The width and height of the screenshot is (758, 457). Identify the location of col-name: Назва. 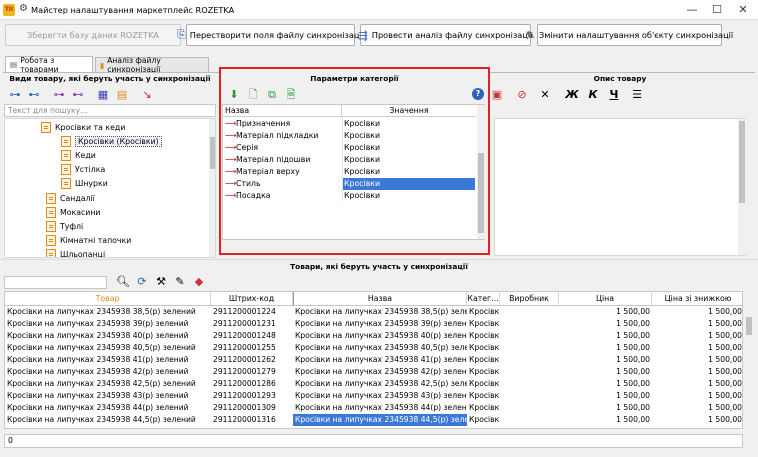
(380, 299).